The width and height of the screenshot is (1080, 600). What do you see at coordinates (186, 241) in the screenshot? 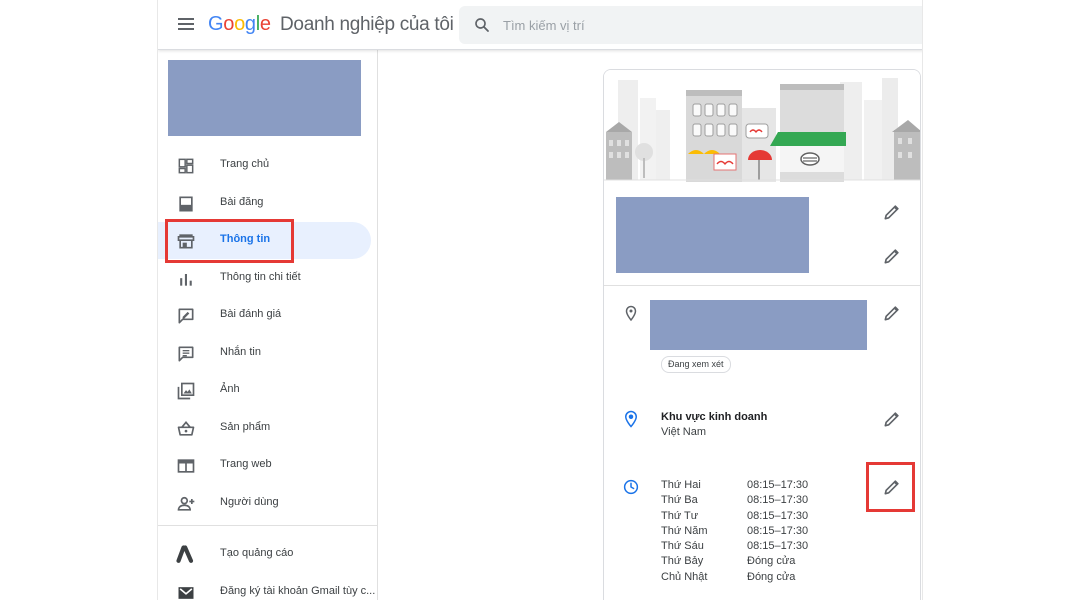
I see `storefront-icon` at bounding box center [186, 241].